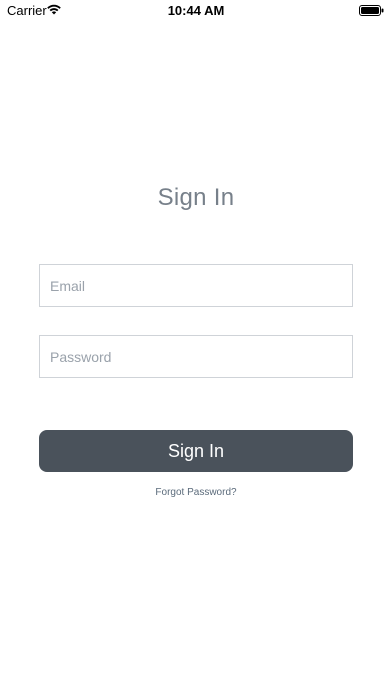  I want to click on forgot-password-link: Forgot Password?, so click(196, 492).